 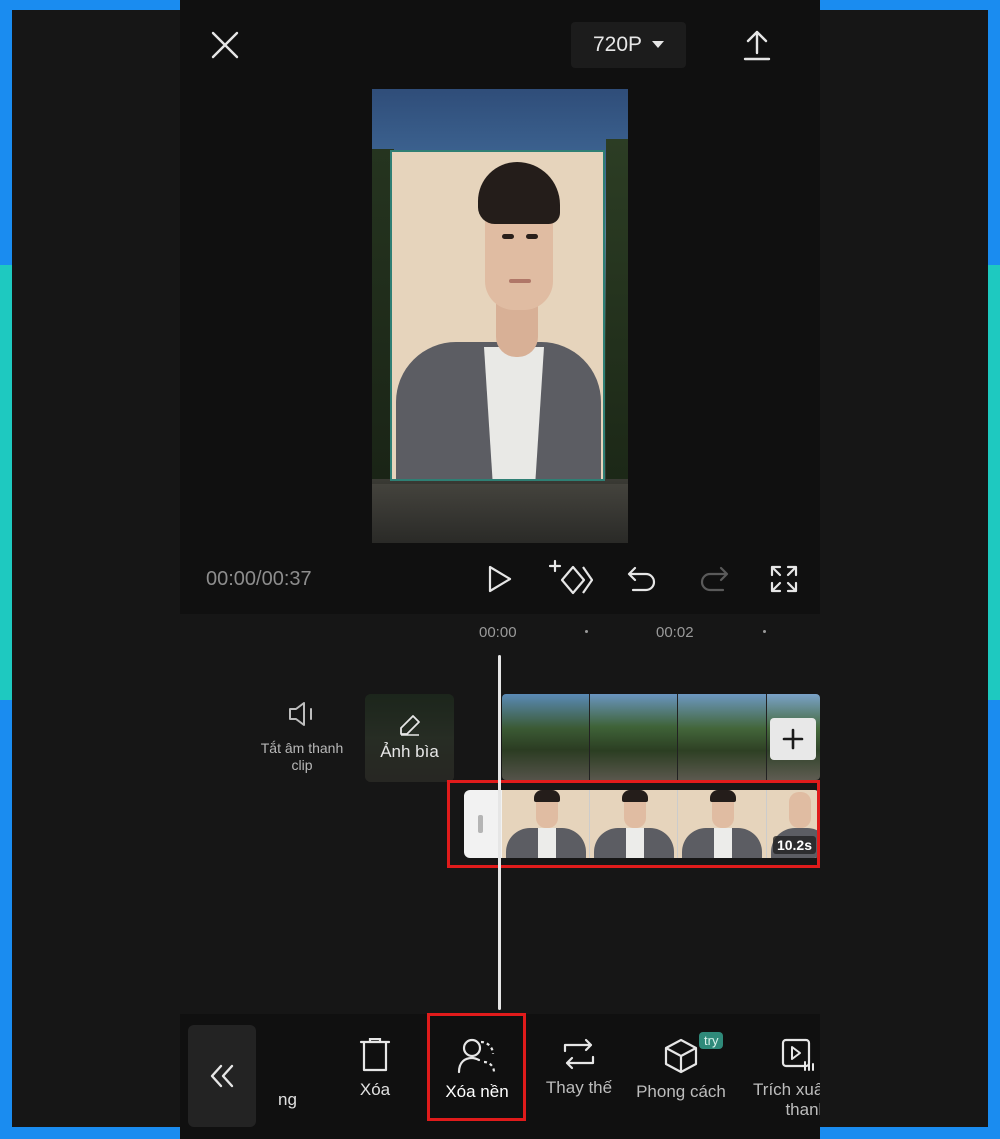 What do you see at coordinates (633, 824) in the screenshot?
I see `overlay-clip-highlight` at bounding box center [633, 824].